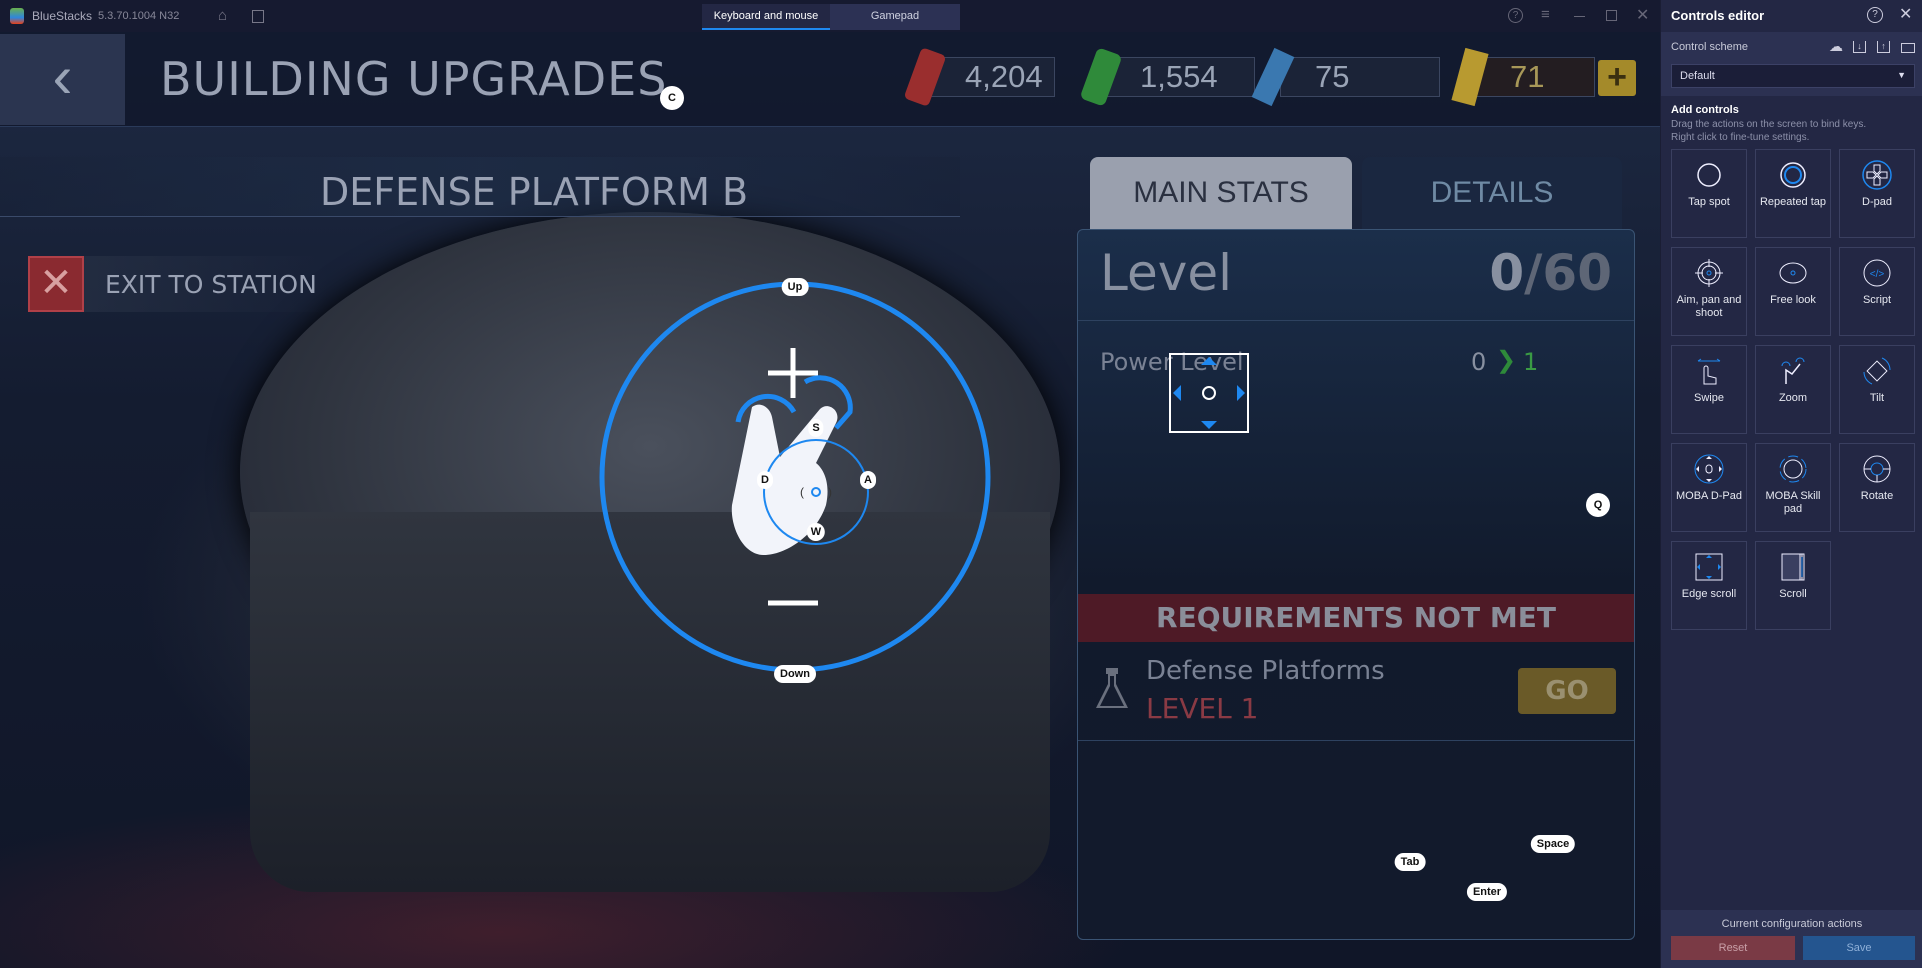 The height and width of the screenshot is (968, 1922). Describe the element at coordinates (1883, 47) in the screenshot. I see `export-icon: ↑` at that location.